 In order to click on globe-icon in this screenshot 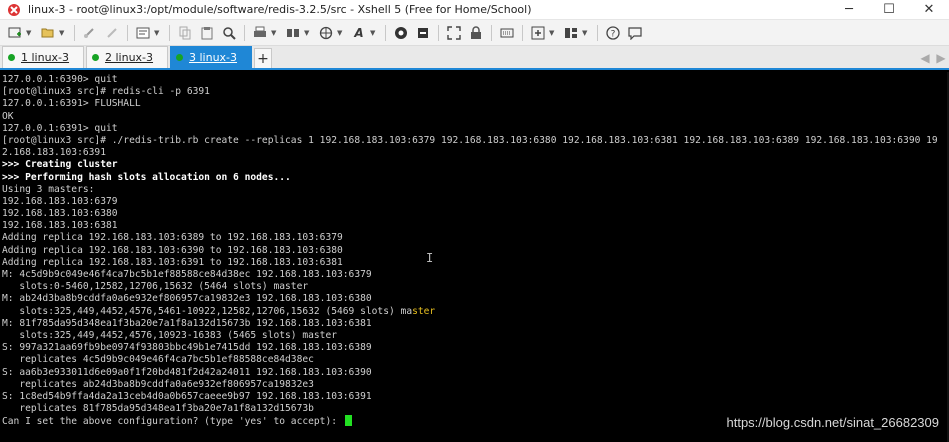, I will do `click(326, 33)`.